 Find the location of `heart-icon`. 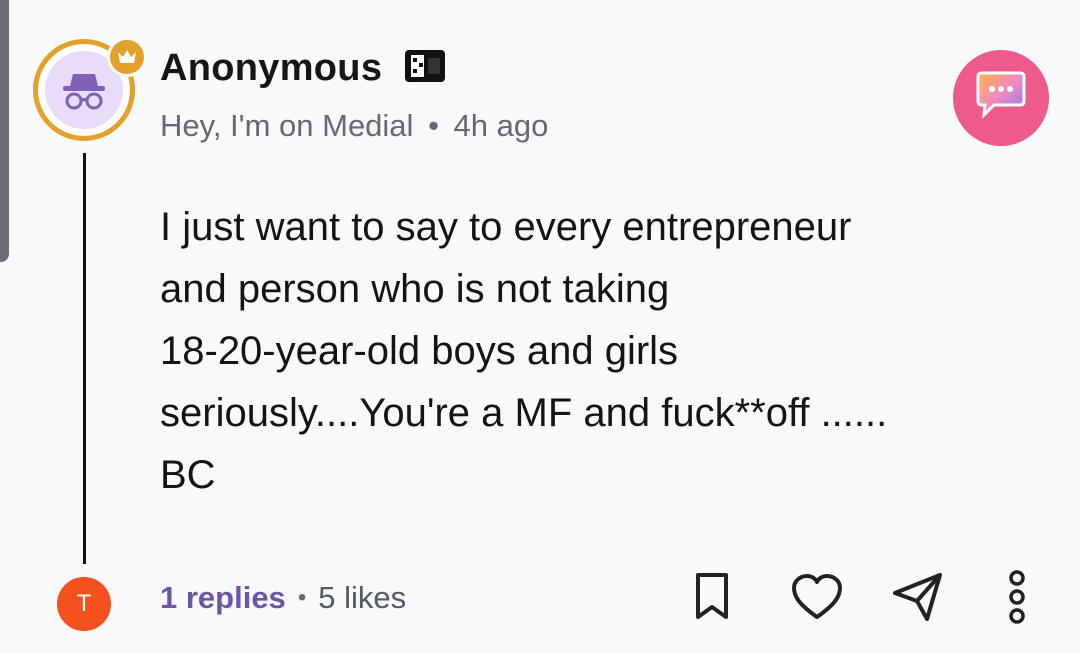

heart-icon is located at coordinates (817, 599).